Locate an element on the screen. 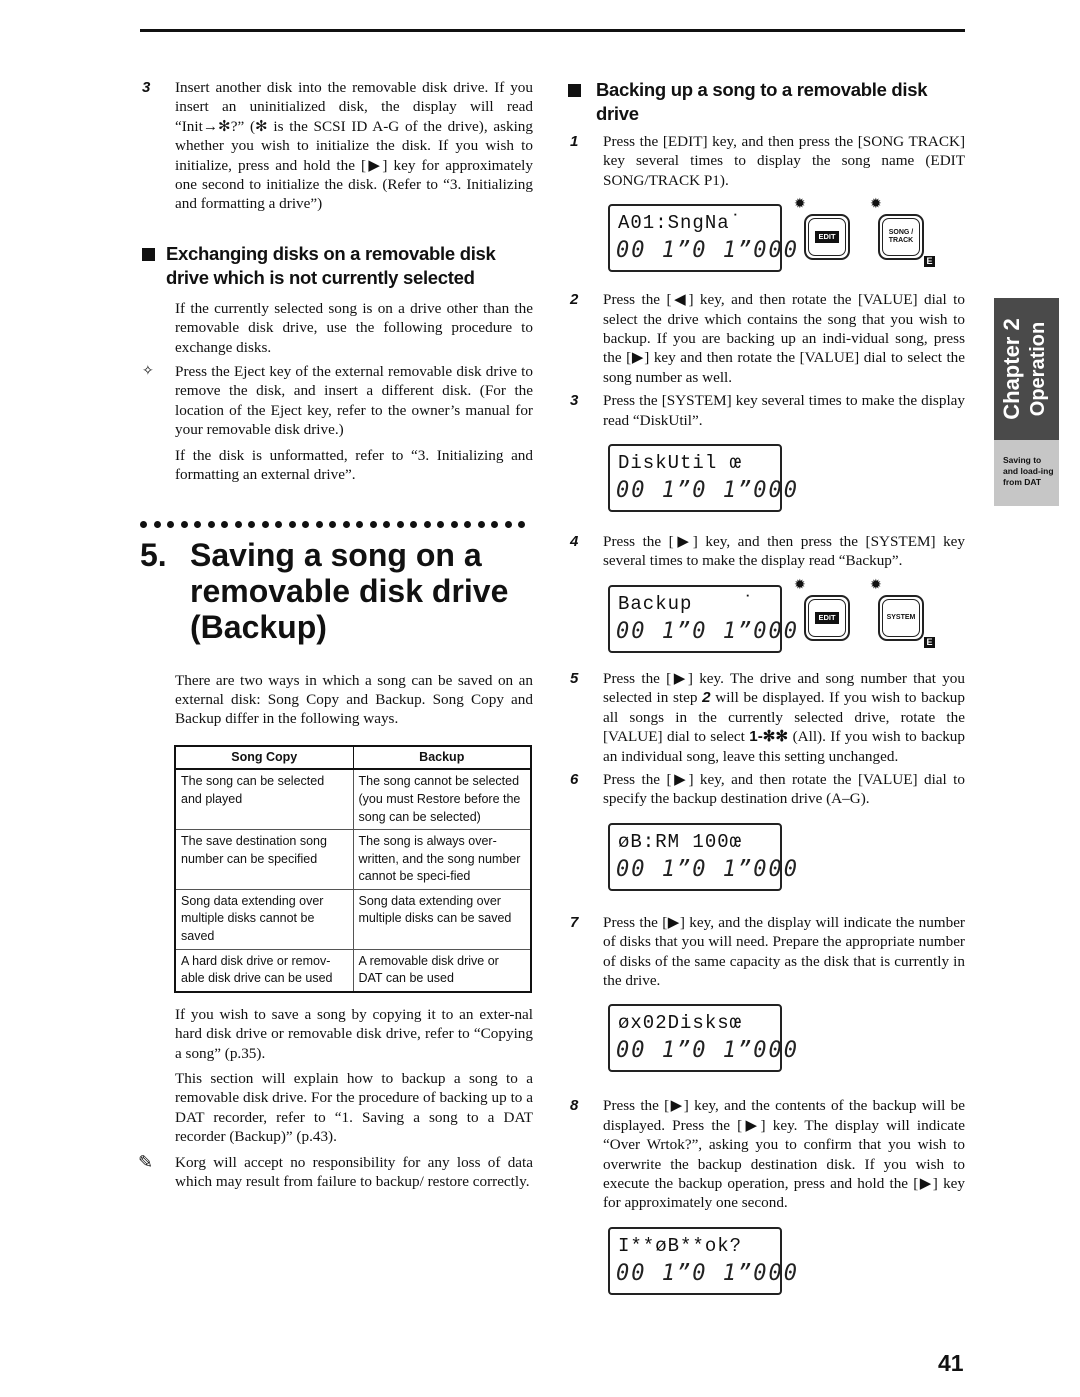  e-badge: E is located at coordinates (929, 642).